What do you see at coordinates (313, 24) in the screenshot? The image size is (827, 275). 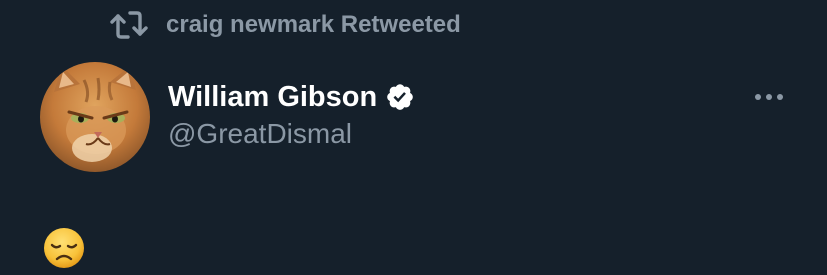 I see `retweet-label: craig newmark Retweeted` at bounding box center [313, 24].